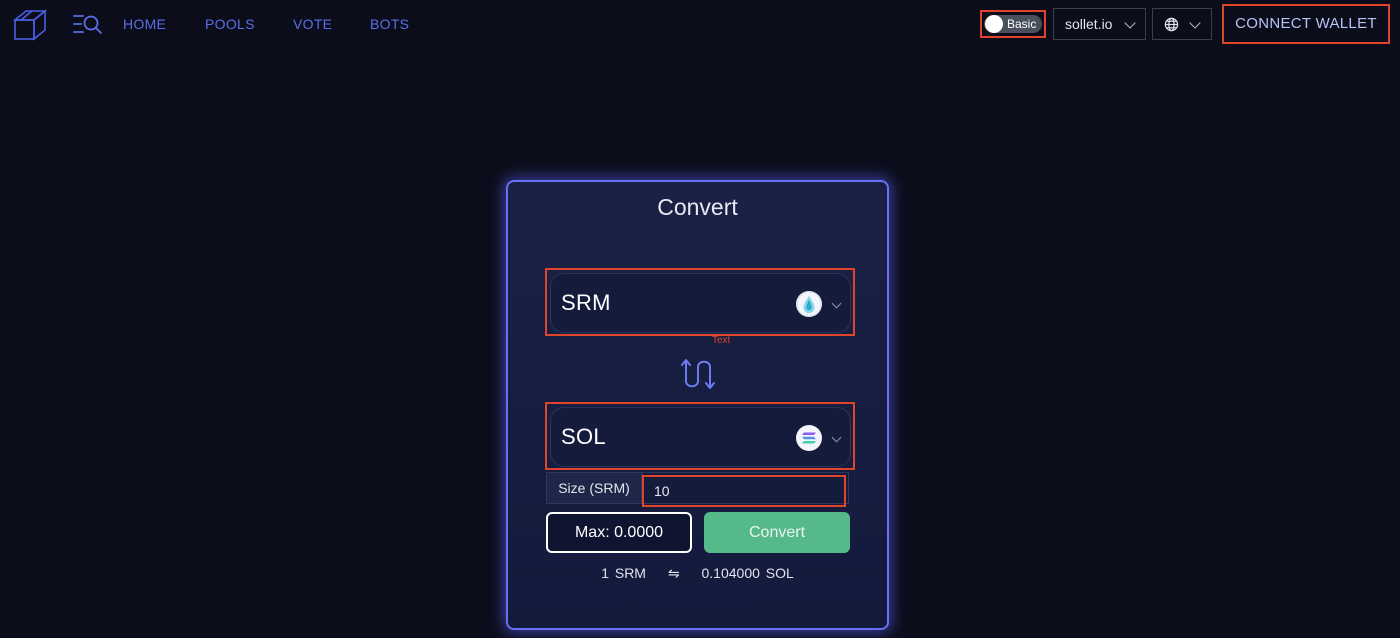  Describe the element at coordinates (1182, 24) in the screenshot. I see `language-select` at that location.